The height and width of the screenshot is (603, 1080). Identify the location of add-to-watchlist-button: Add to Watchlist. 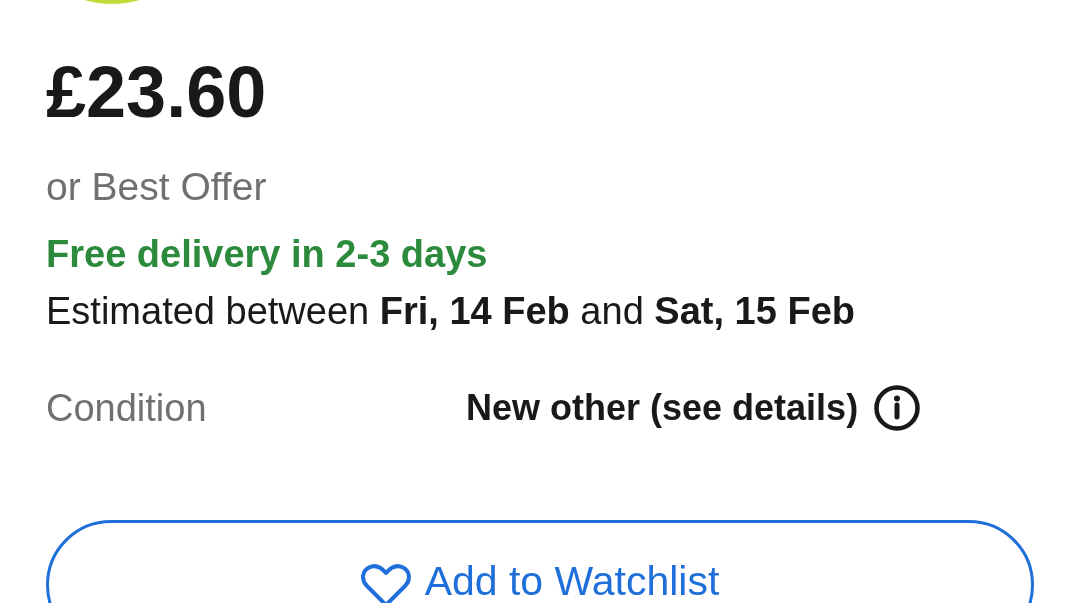
(540, 561).